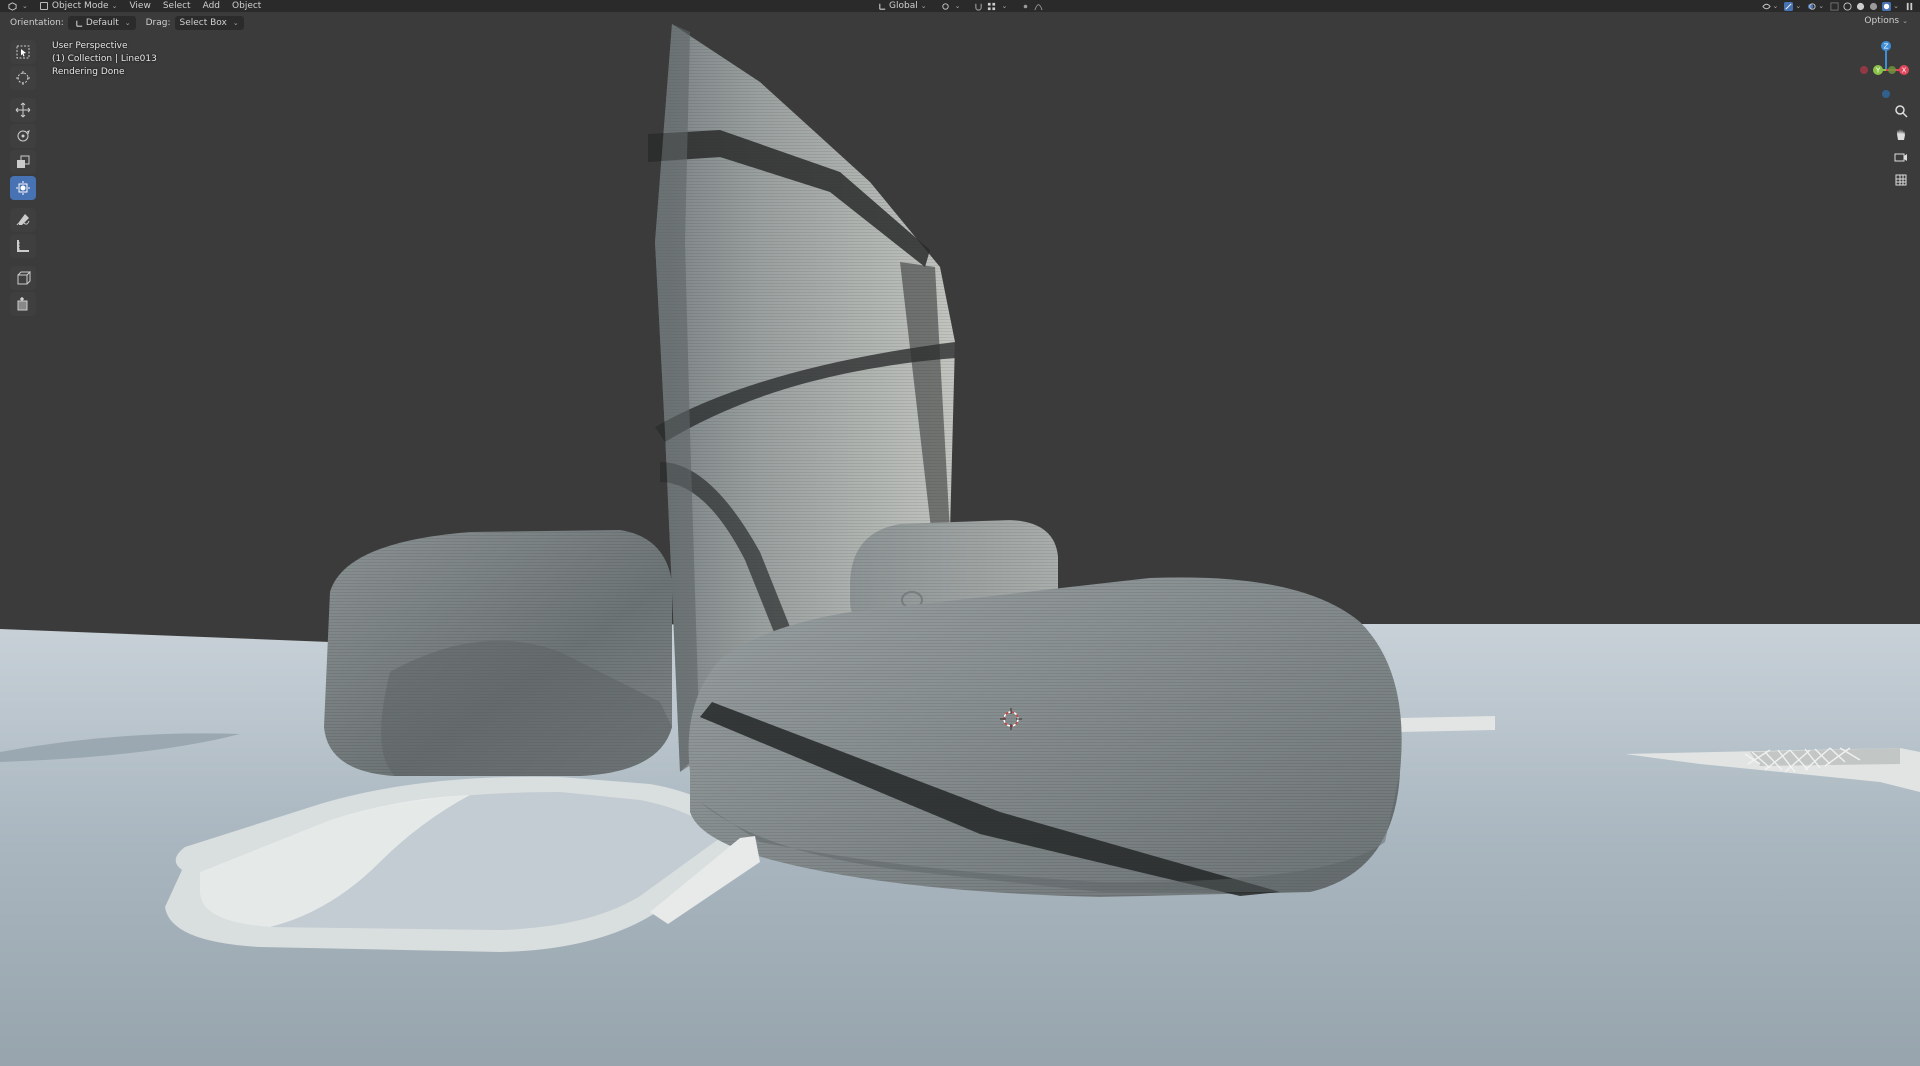  I want to click on visibility-icon, so click(1766, 6).